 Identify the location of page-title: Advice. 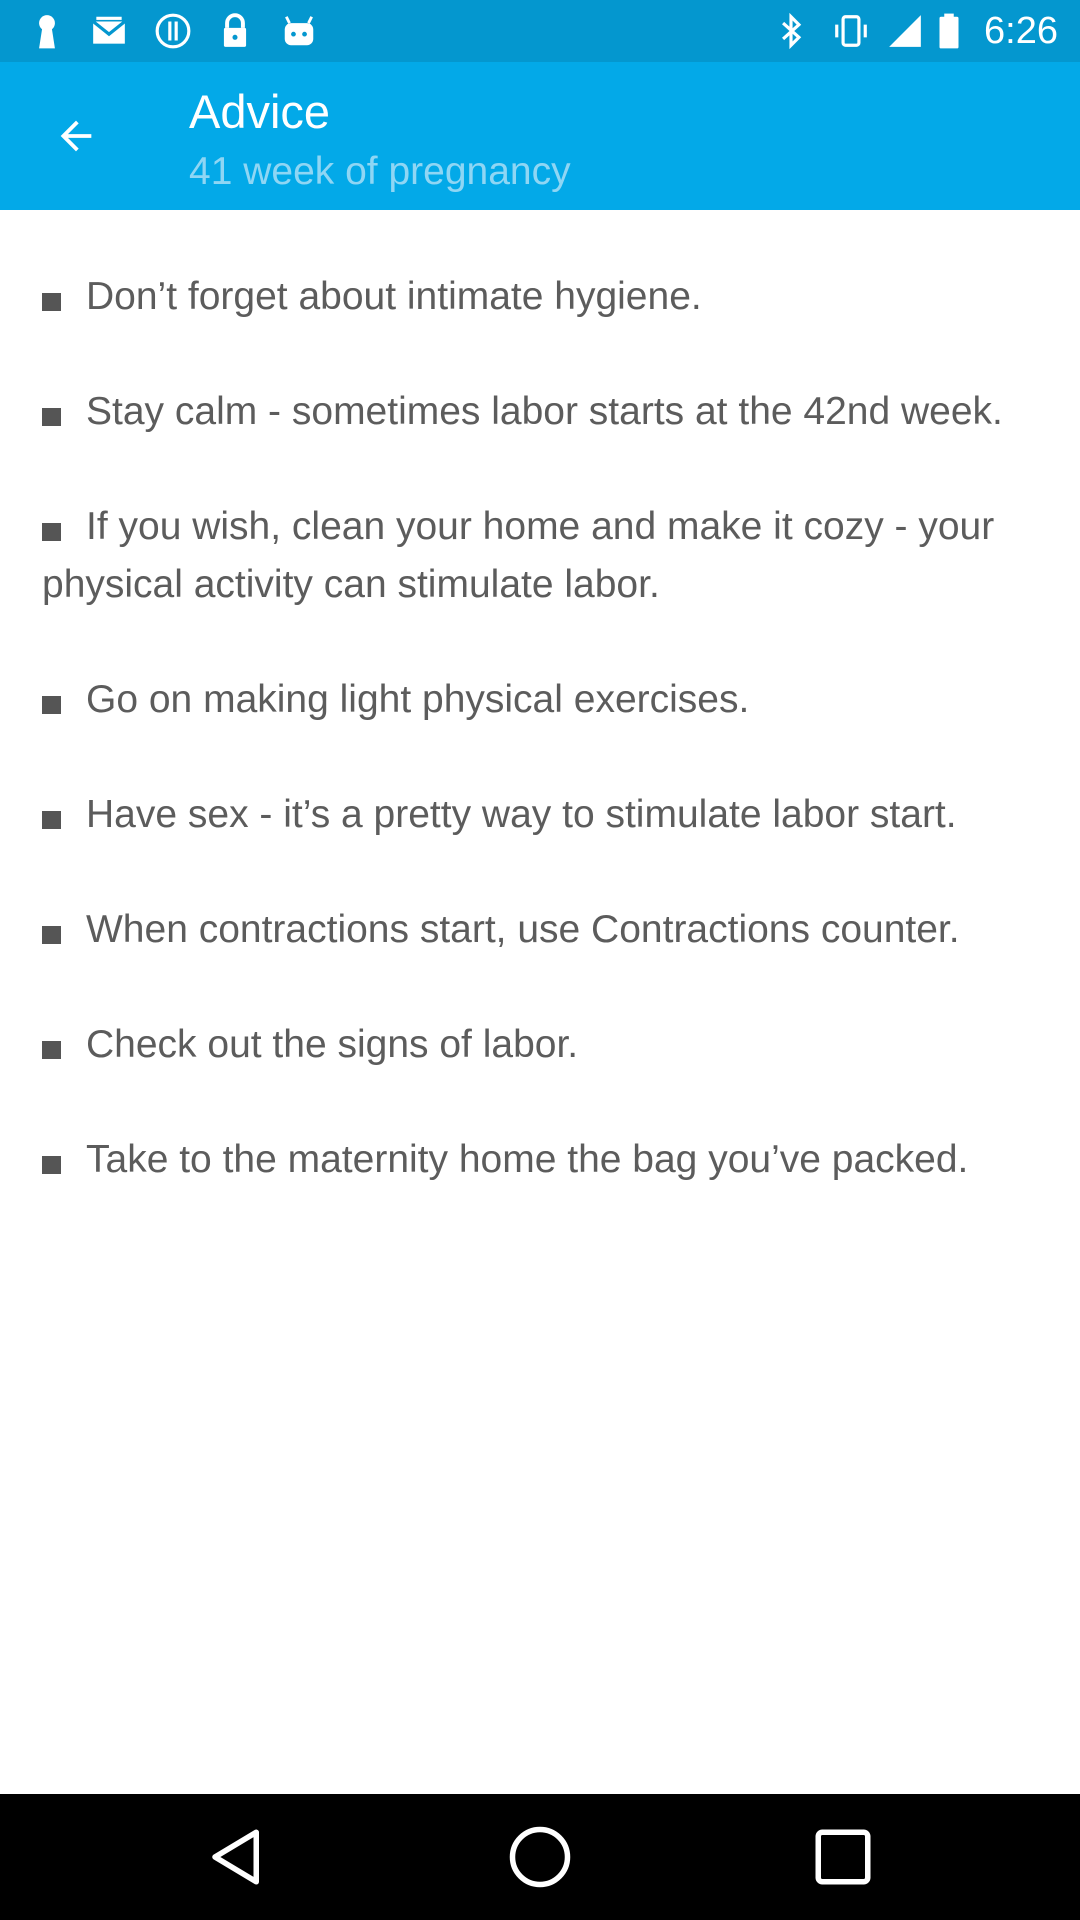
(260, 111).